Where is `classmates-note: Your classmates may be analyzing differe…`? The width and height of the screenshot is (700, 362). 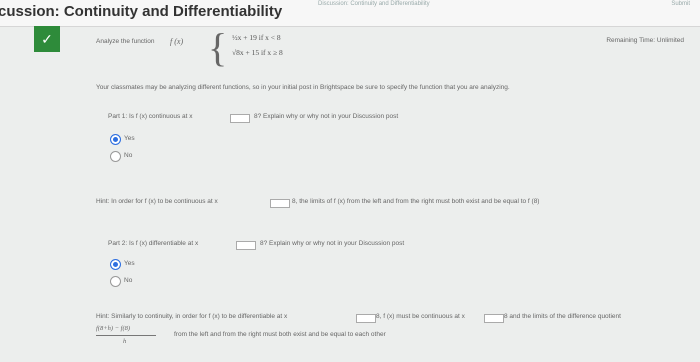
classmates-note: Your classmates may be analyzing differe… is located at coordinates (303, 87).